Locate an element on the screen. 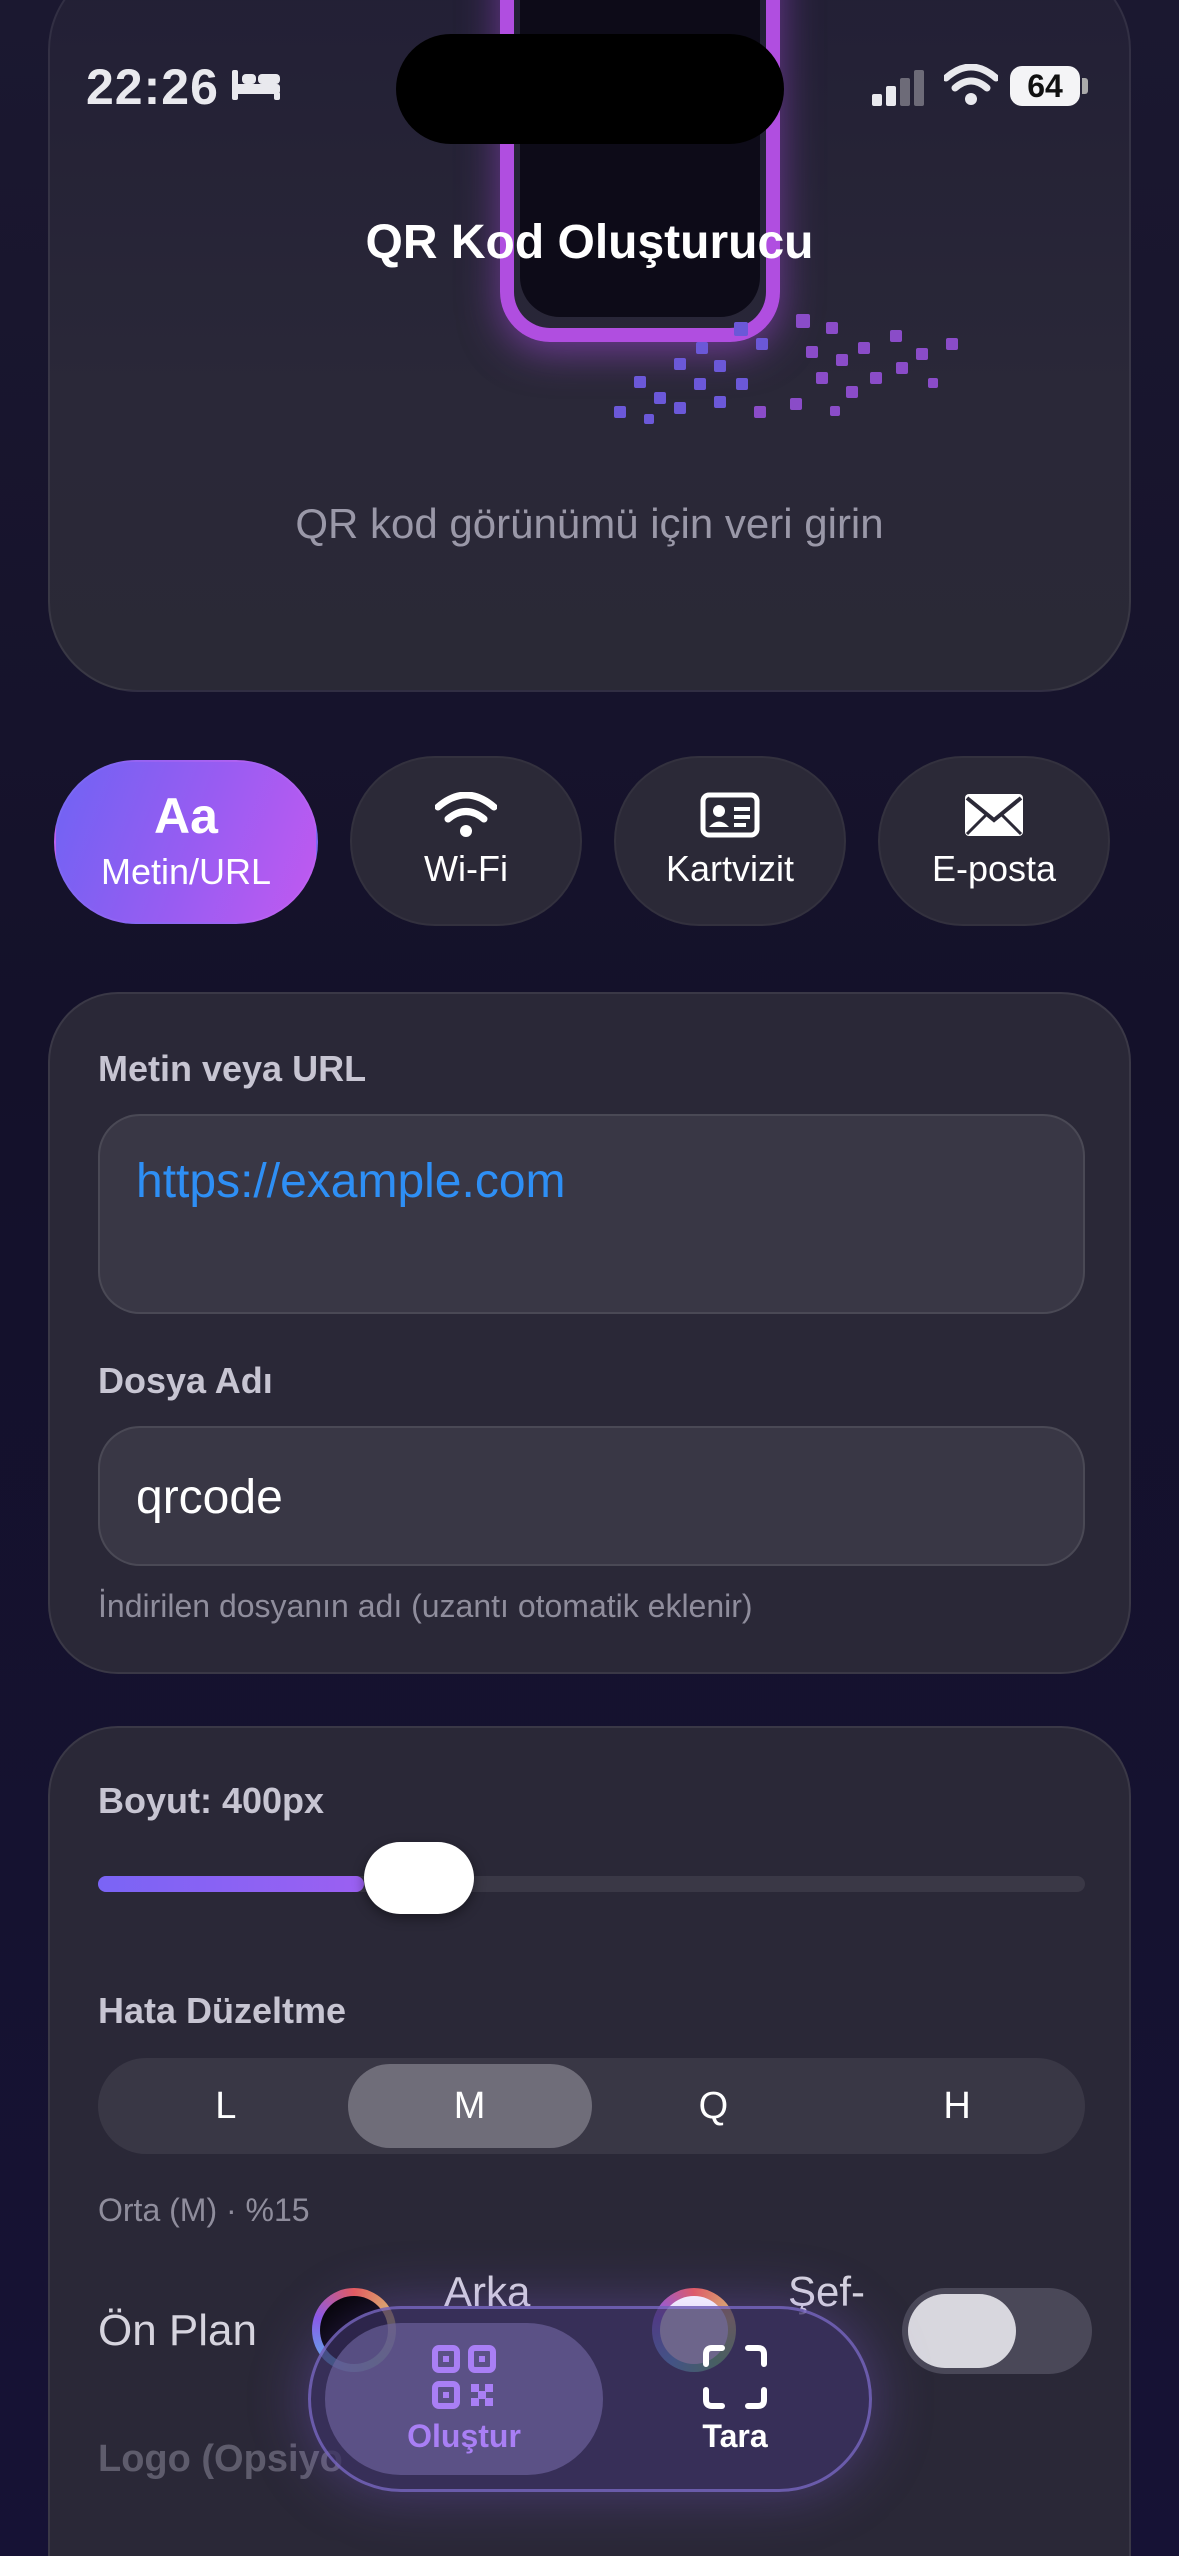  type-label: Metin/URL is located at coordinates (186, 871).